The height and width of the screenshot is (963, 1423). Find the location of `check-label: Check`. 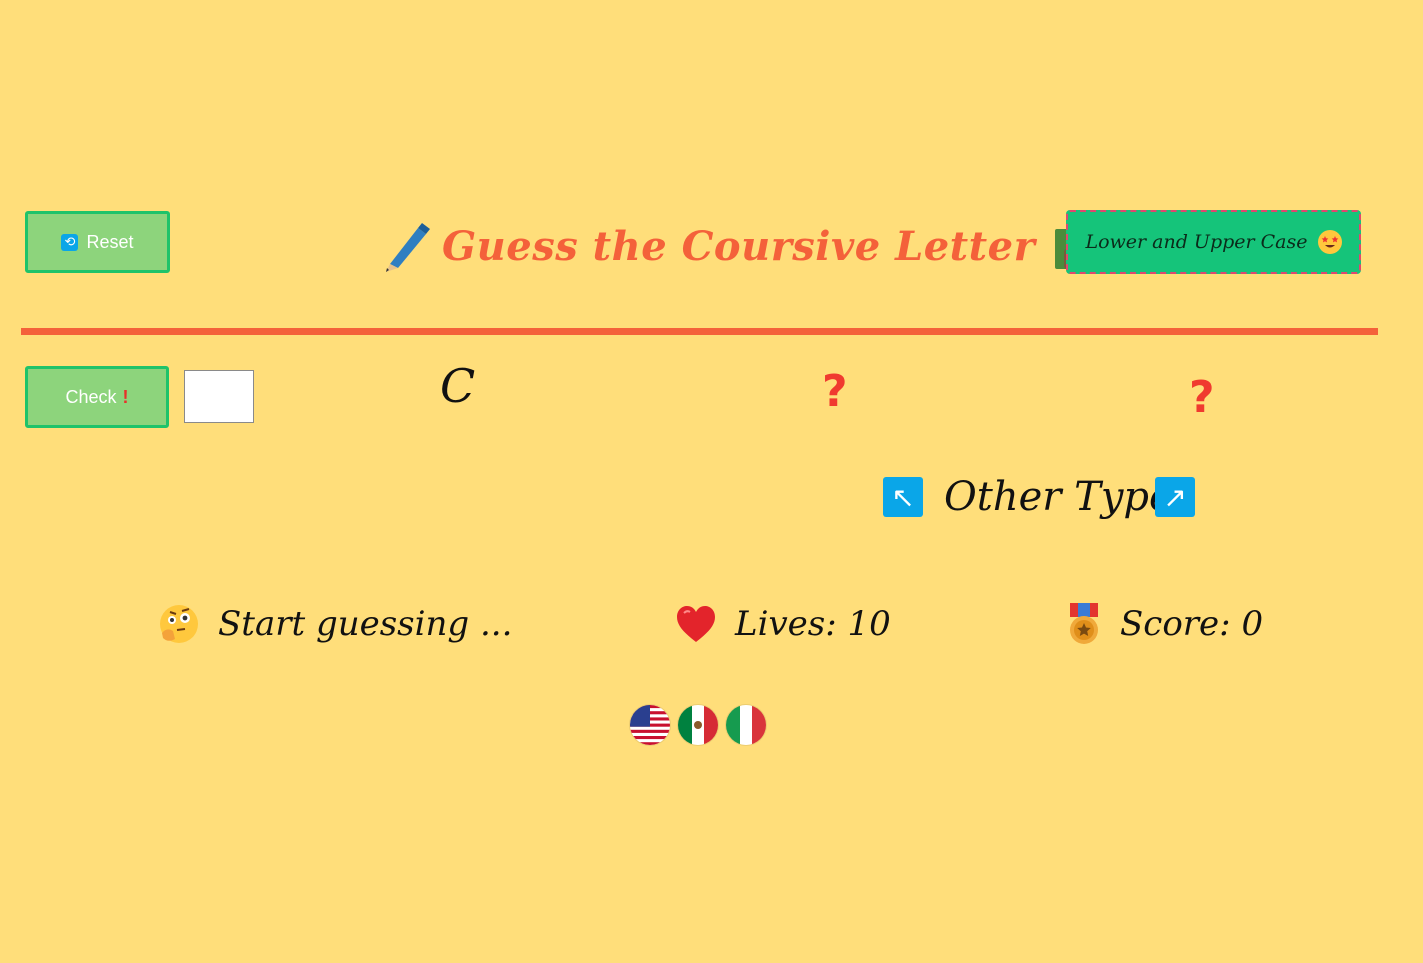

check-label: Check is located at coordinates (91, 396).